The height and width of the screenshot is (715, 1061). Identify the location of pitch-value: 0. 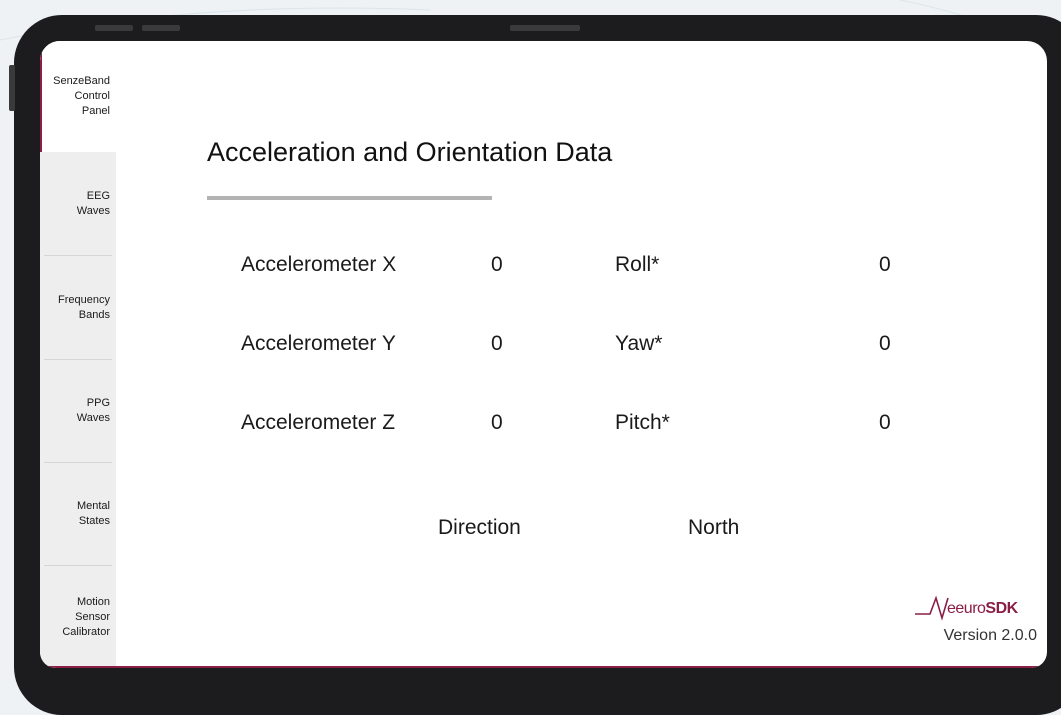
(885, 422).